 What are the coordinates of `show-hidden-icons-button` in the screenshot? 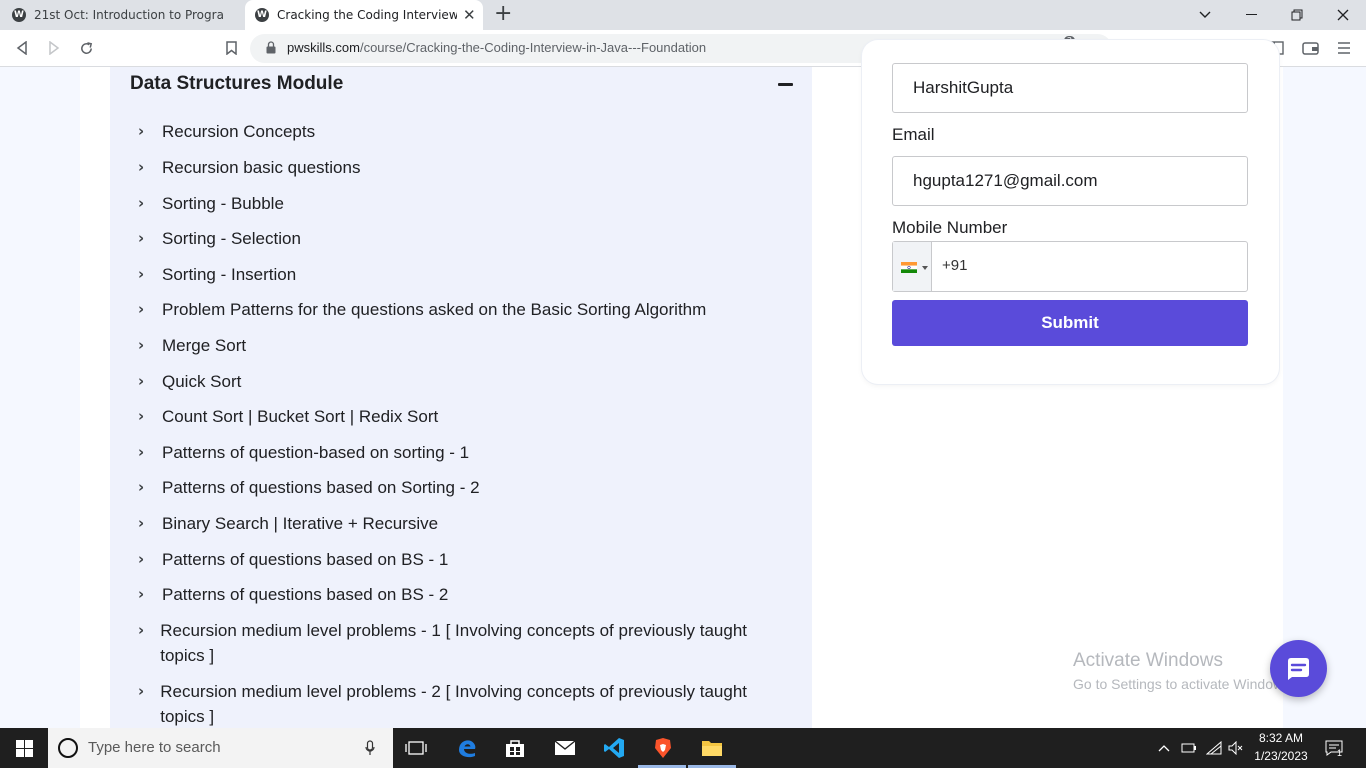 It's located at (1164, 748).